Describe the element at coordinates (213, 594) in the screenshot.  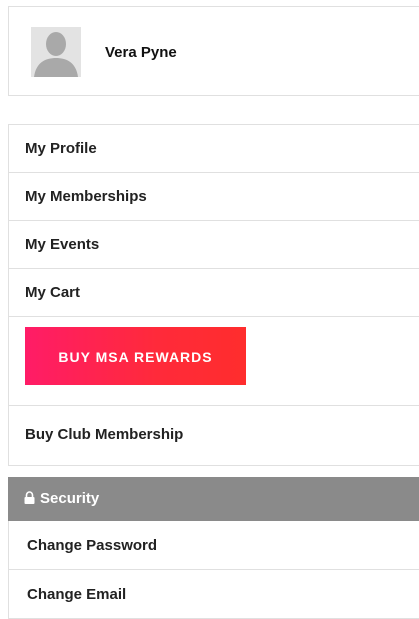
I see `change-email-link: Change Email` at that location.